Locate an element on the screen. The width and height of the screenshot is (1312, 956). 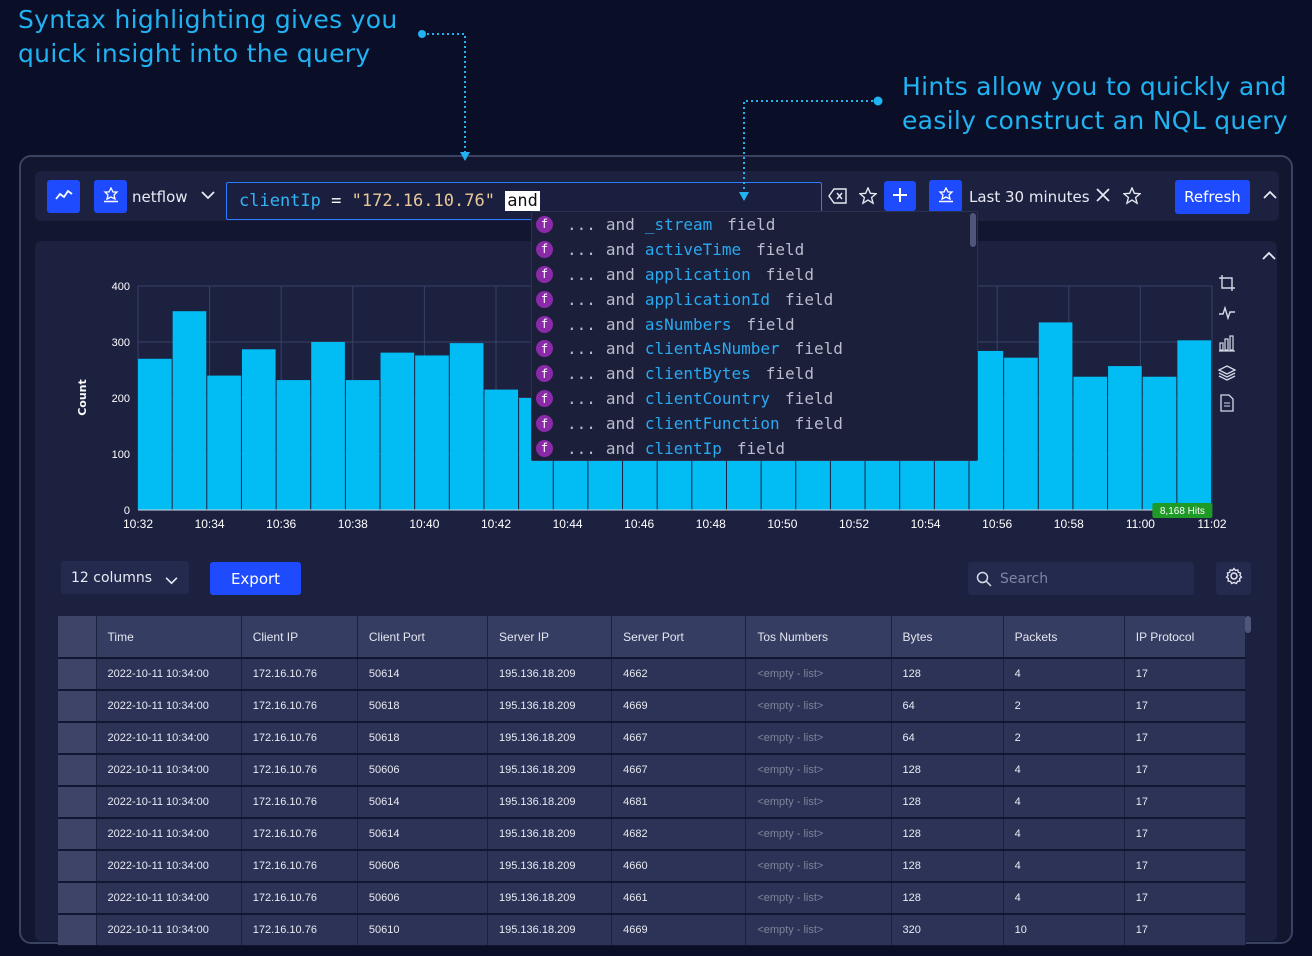
search-input: Search is located at coordinates (1081, 578).